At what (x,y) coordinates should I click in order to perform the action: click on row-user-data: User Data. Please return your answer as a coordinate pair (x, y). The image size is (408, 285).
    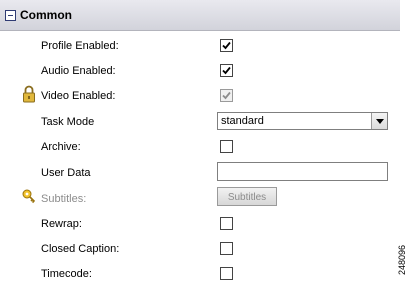
    Looking at the image, I should click on (200, 172).